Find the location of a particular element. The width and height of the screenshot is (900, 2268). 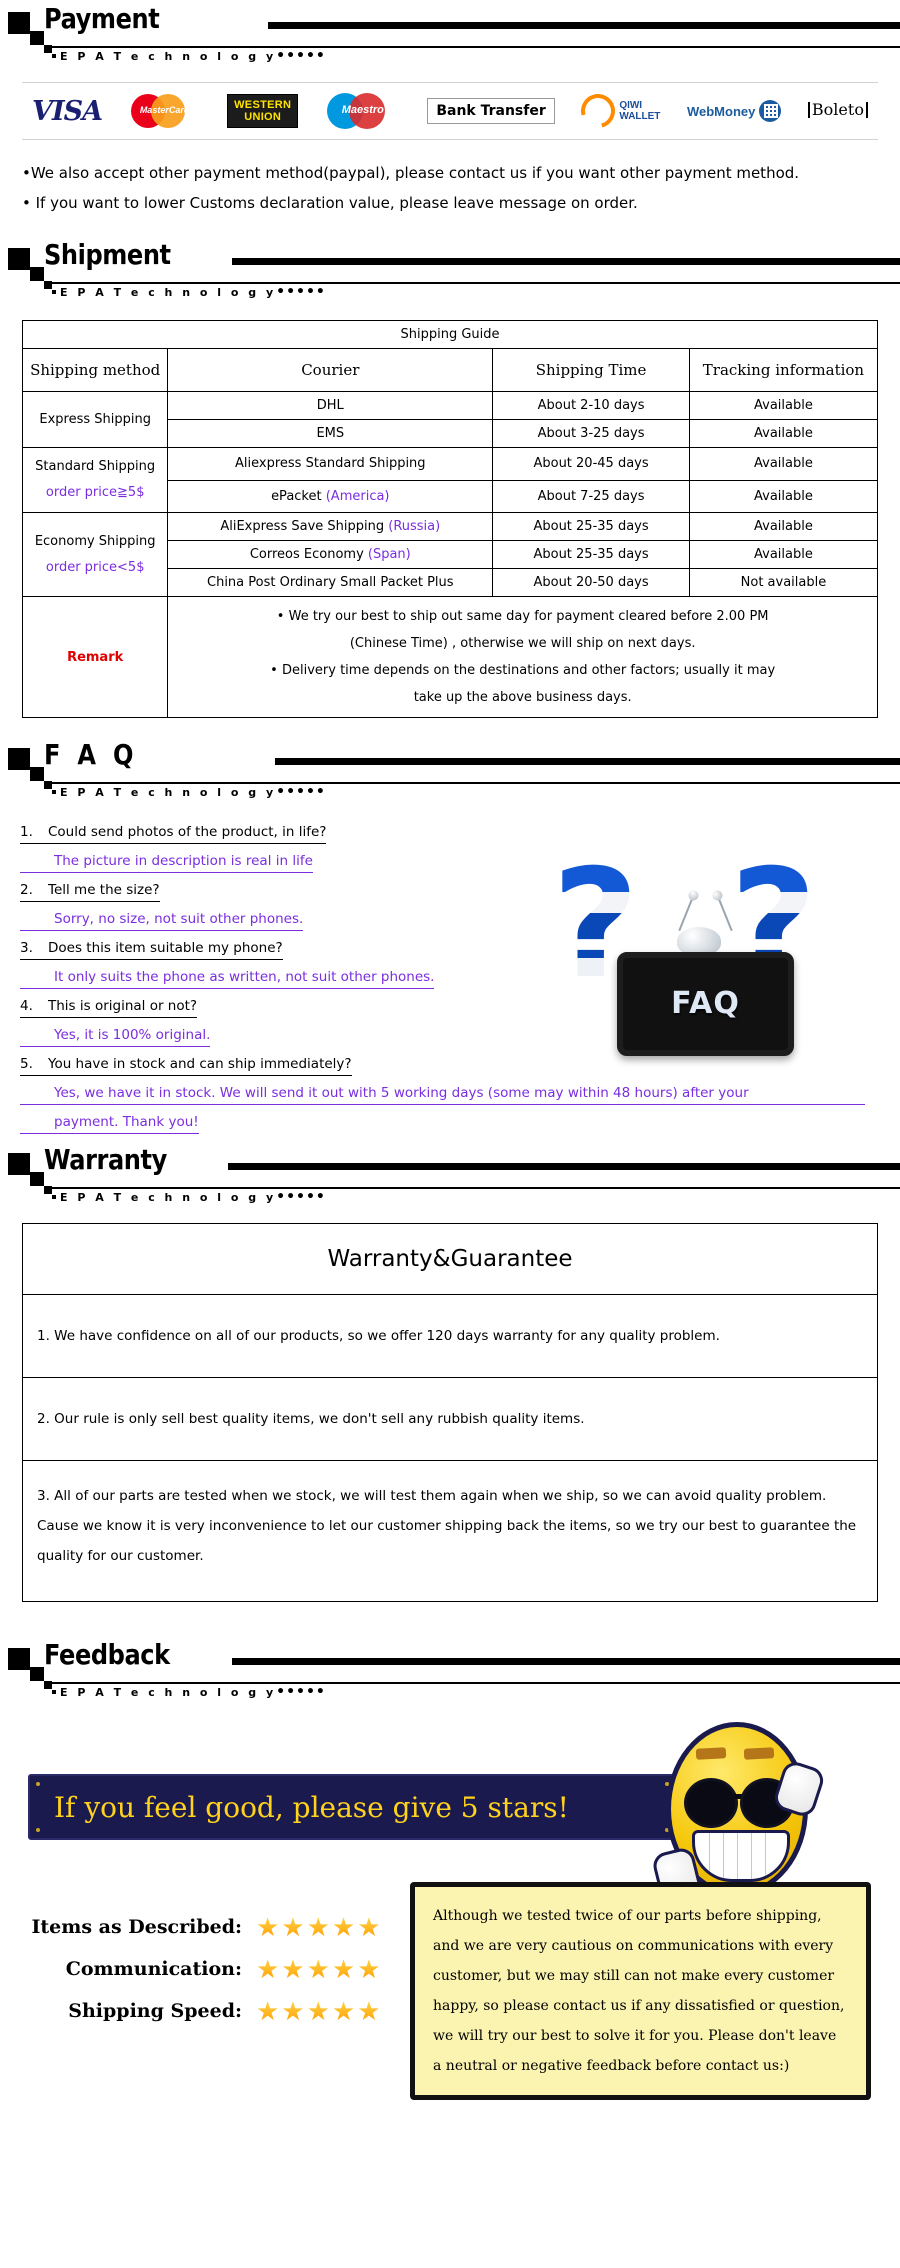

cell-tracking: Not available is located at coordinates (783, 582).